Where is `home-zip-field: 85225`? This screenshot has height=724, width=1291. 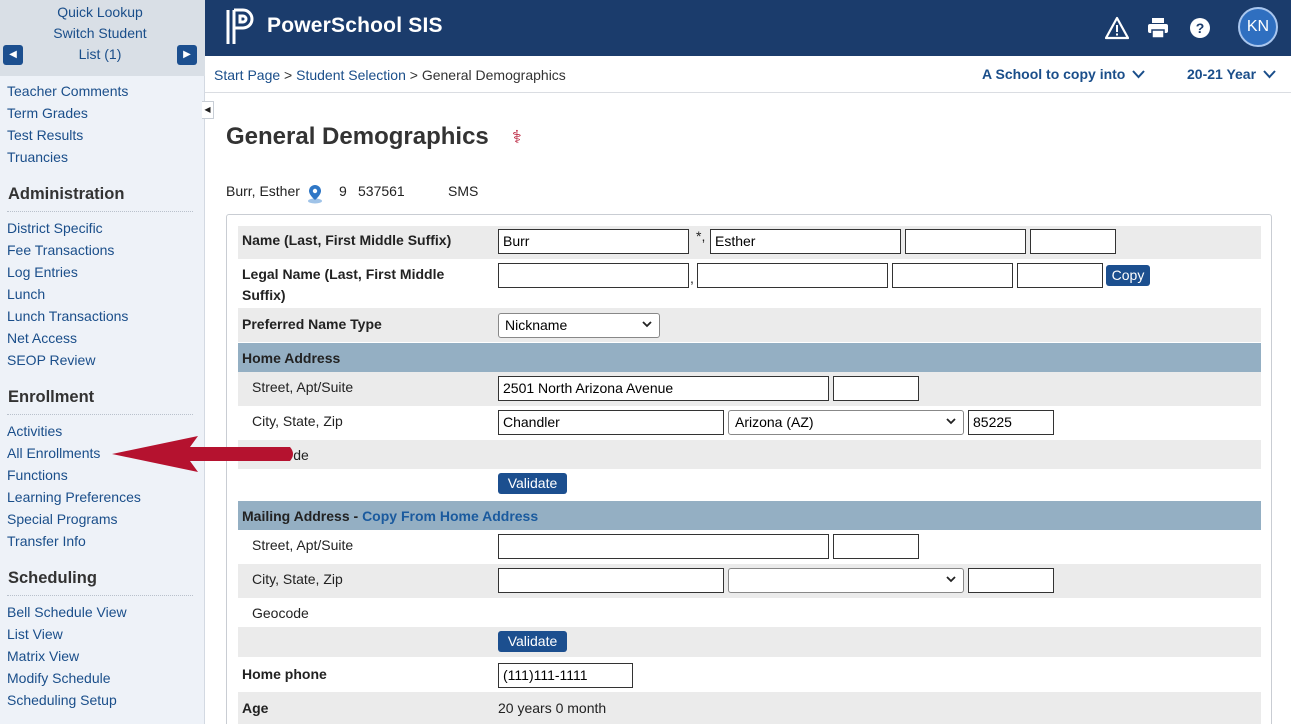
home-zip-field: 85225 is located at coordinates (1011, 422).